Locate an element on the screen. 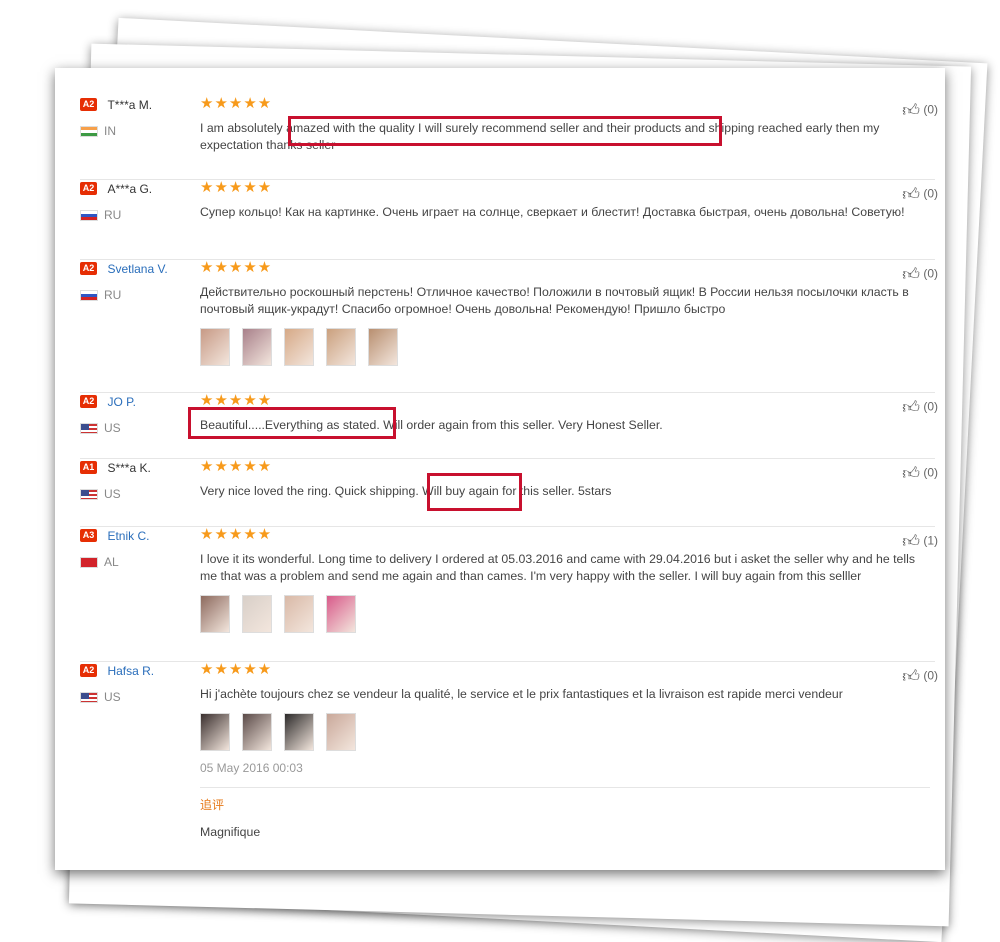 This screenshot has width=1000, height=942. reviewer-name: A***a G. is located at coordinates (130, 188).